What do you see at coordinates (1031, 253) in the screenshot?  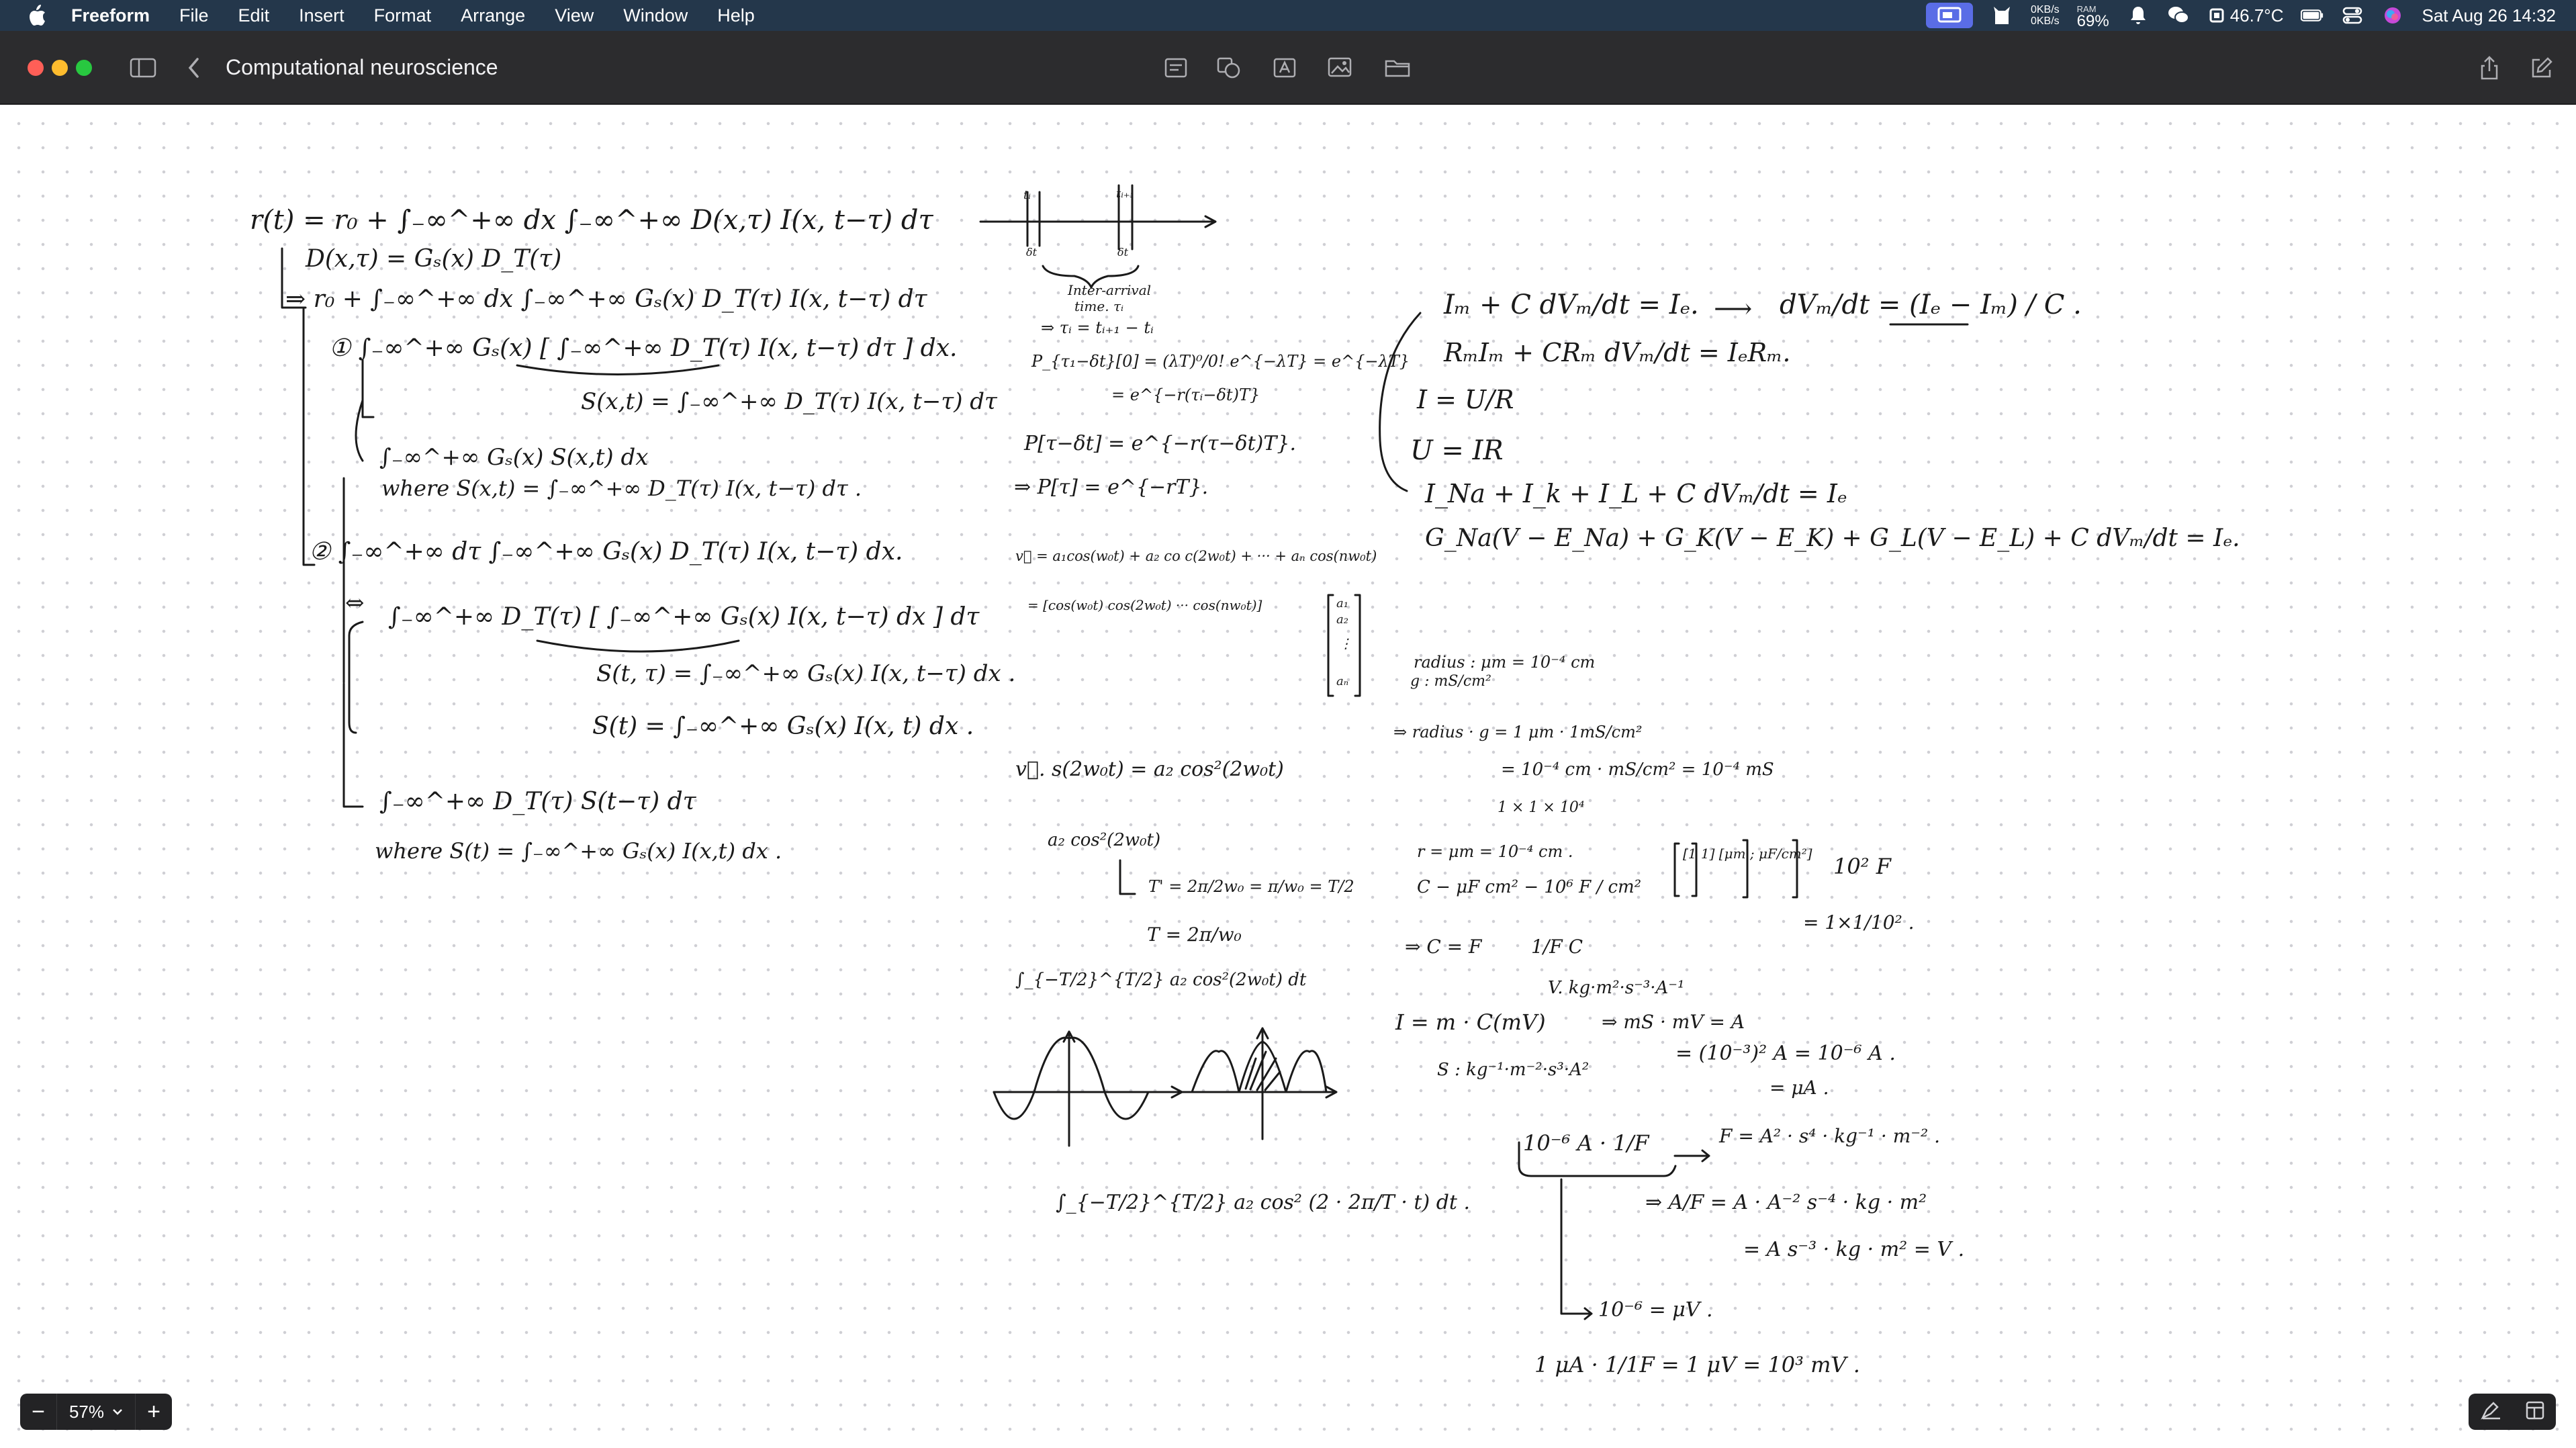 I see `label-delta-t-1: δt` at bounding box center [1031, 253].